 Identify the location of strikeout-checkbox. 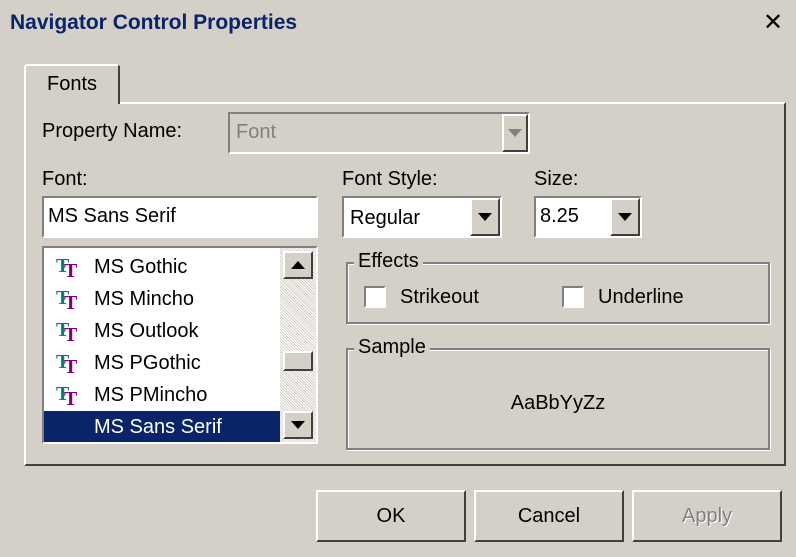
(375, 297).